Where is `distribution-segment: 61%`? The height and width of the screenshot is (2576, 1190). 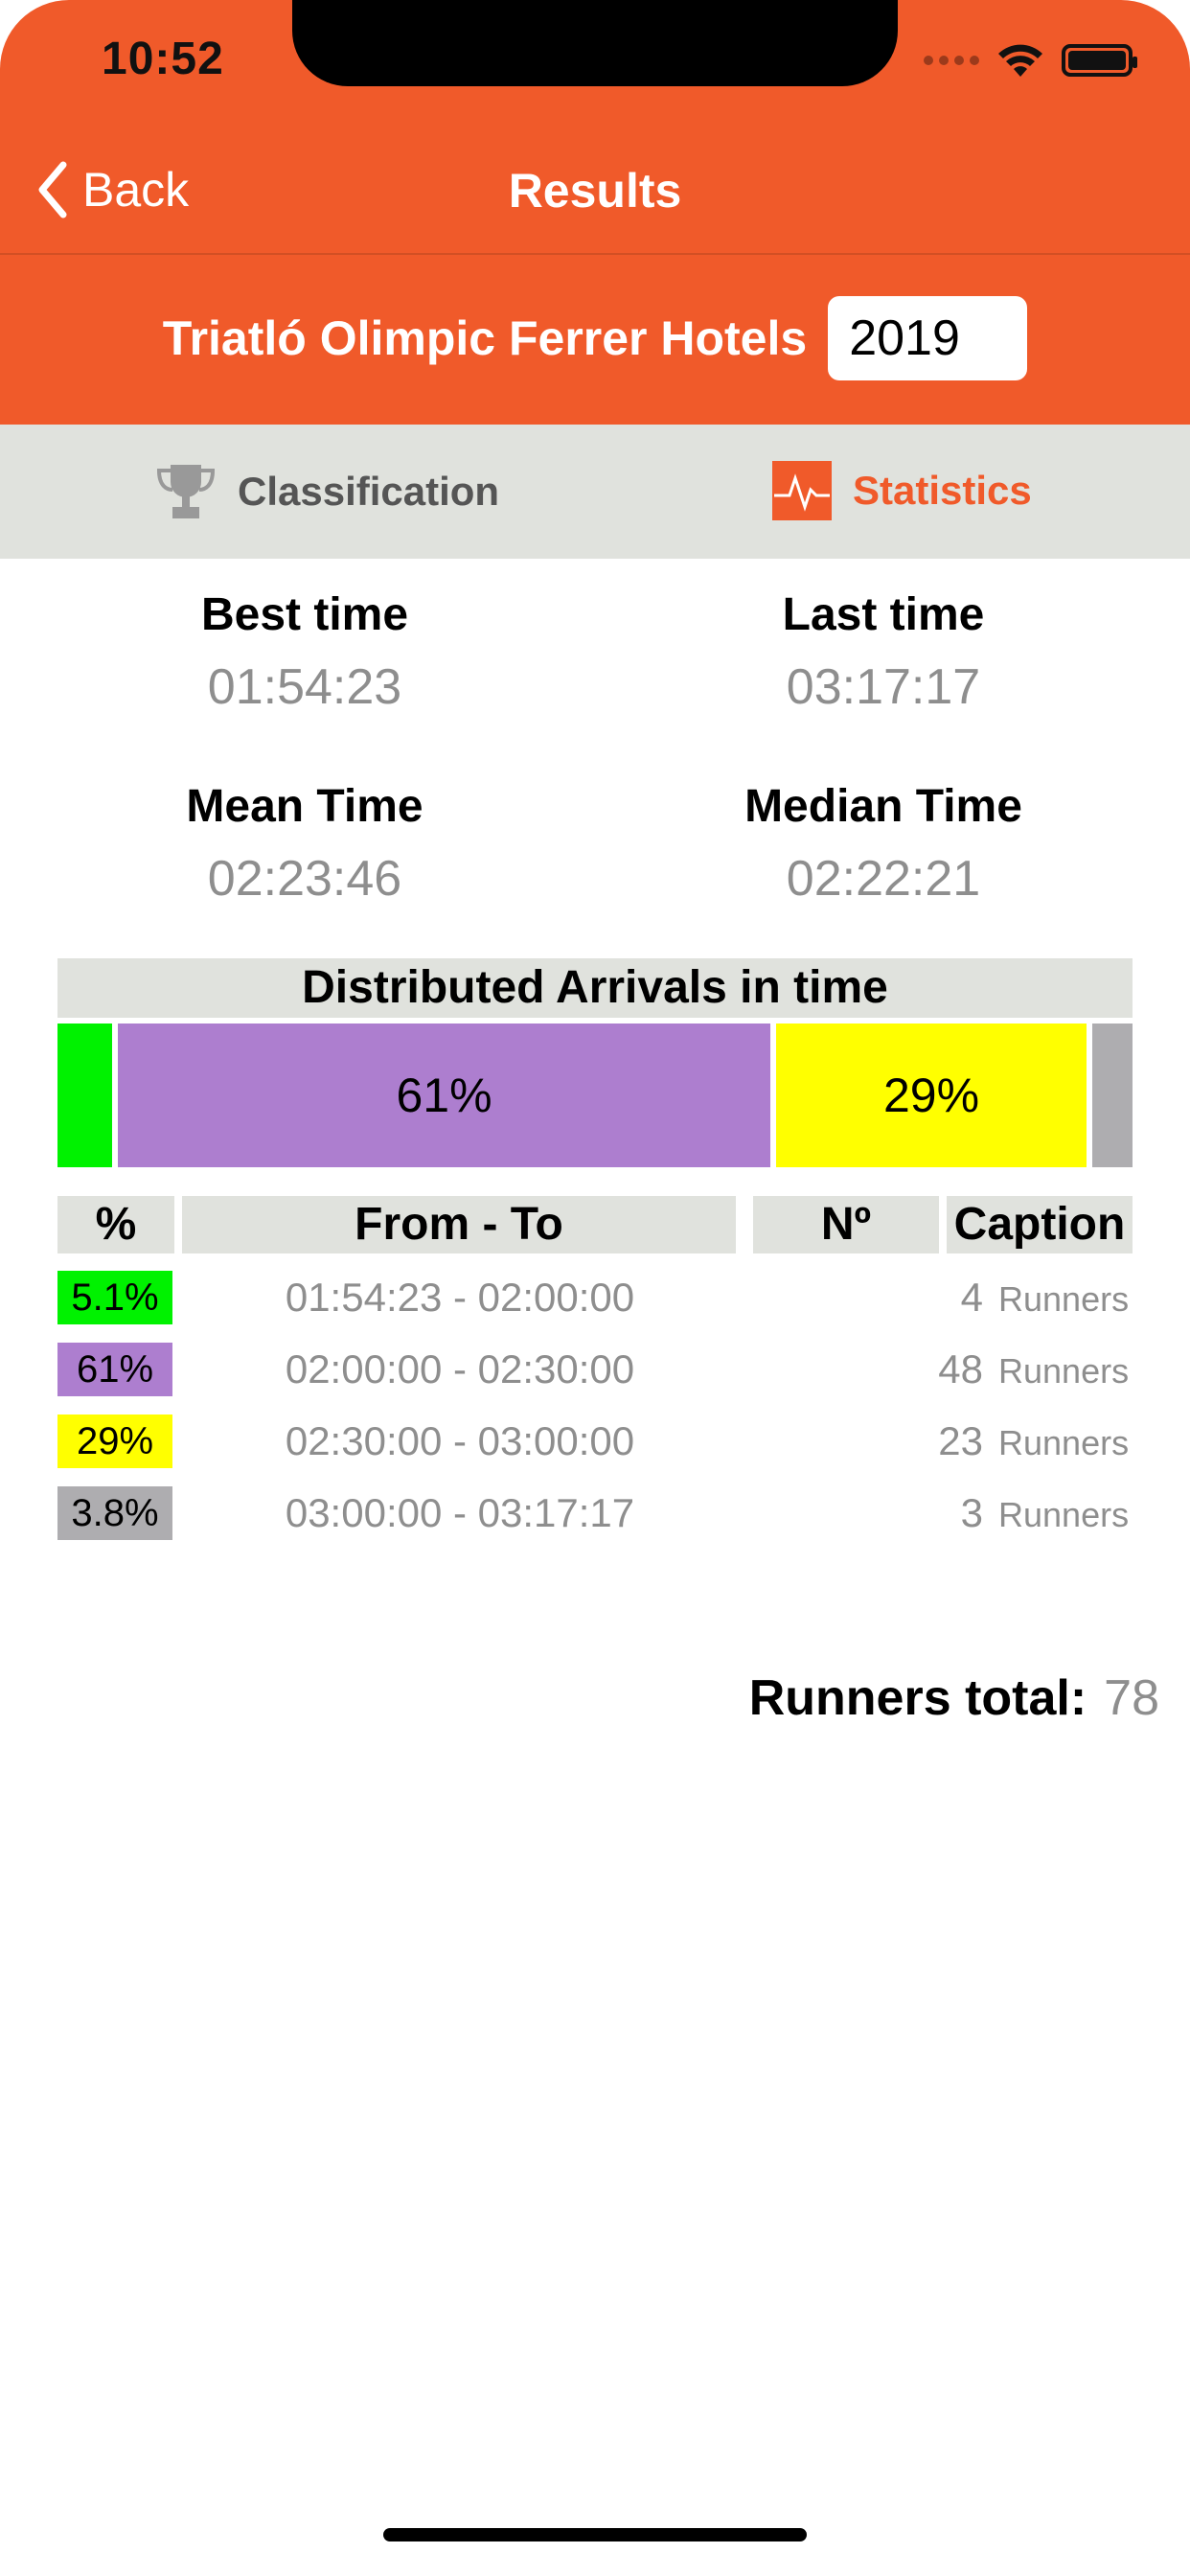
distribution-segment: 61% is located at coordinates (444, 1095).